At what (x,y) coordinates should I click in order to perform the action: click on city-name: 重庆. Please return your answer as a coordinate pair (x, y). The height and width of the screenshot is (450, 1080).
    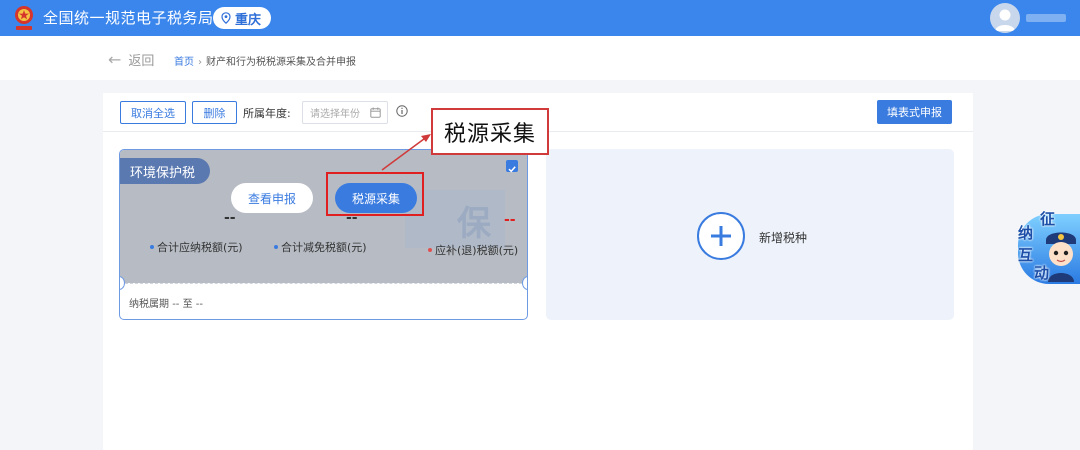
    Looking at the image, I should click on (248, 20).